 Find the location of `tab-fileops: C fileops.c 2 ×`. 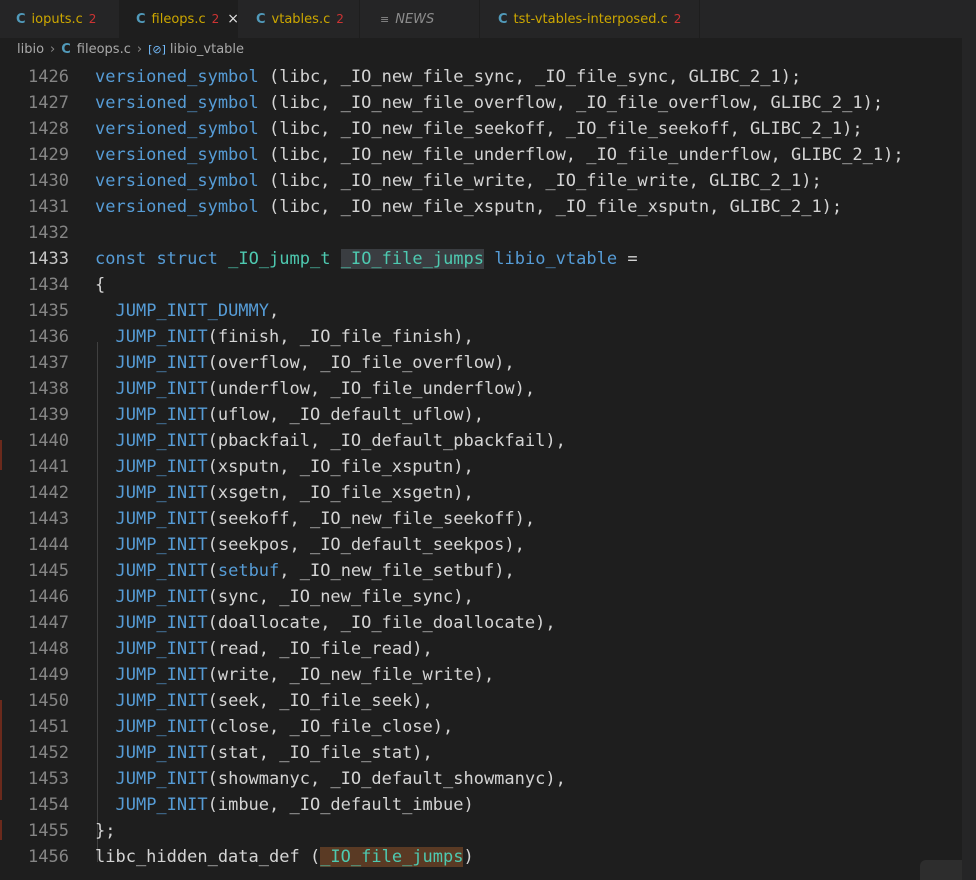

tab-fileops: C fileops.c 2 × is located at coordinates (179, 19).